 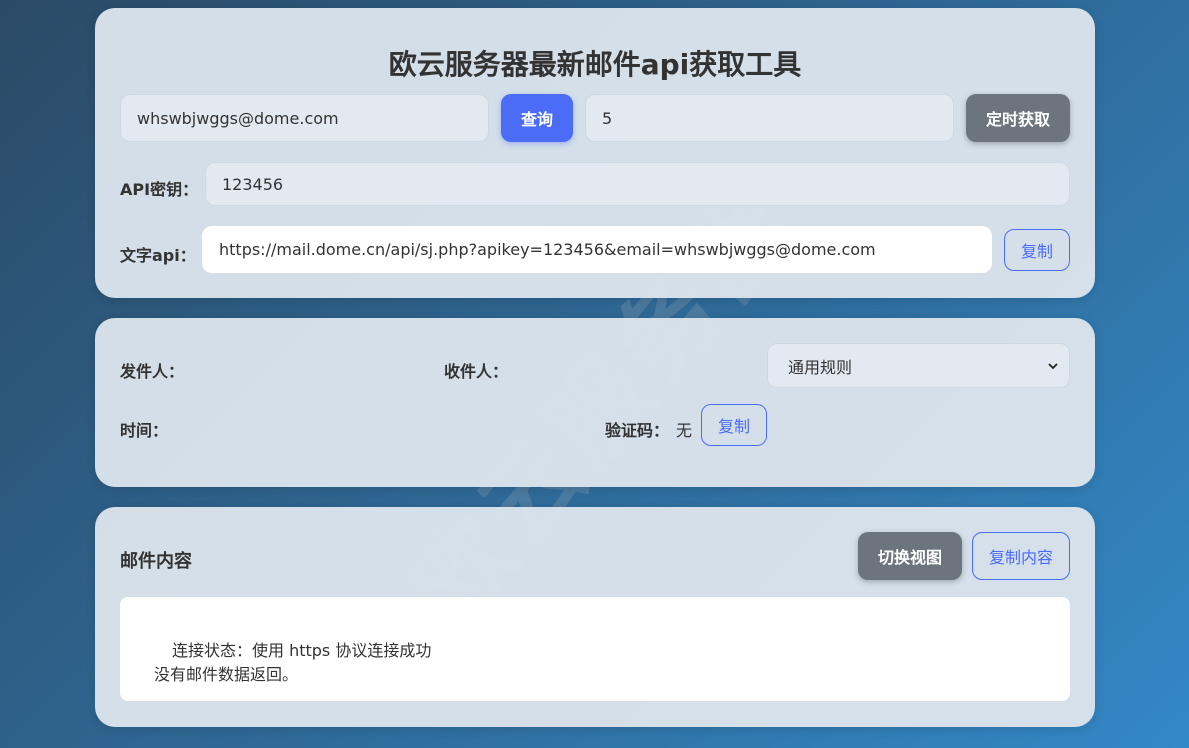 What do you see at coordinates (304, 118) in the screenshot?
I see `email-input: whswbjwggs@dome.com` at bounding box center [304, 118].